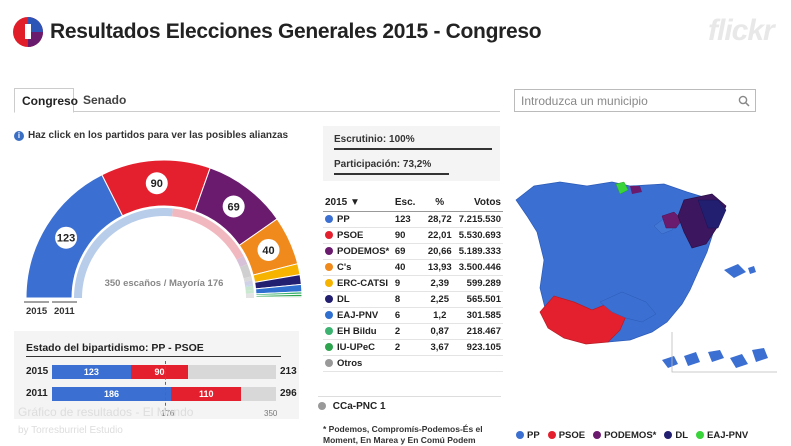 This screenshot has height=446, width=791. What do you see at coordinates (344, 267) in the screenshot?
I see `party-name: C's` at bounding box center [344, 267].